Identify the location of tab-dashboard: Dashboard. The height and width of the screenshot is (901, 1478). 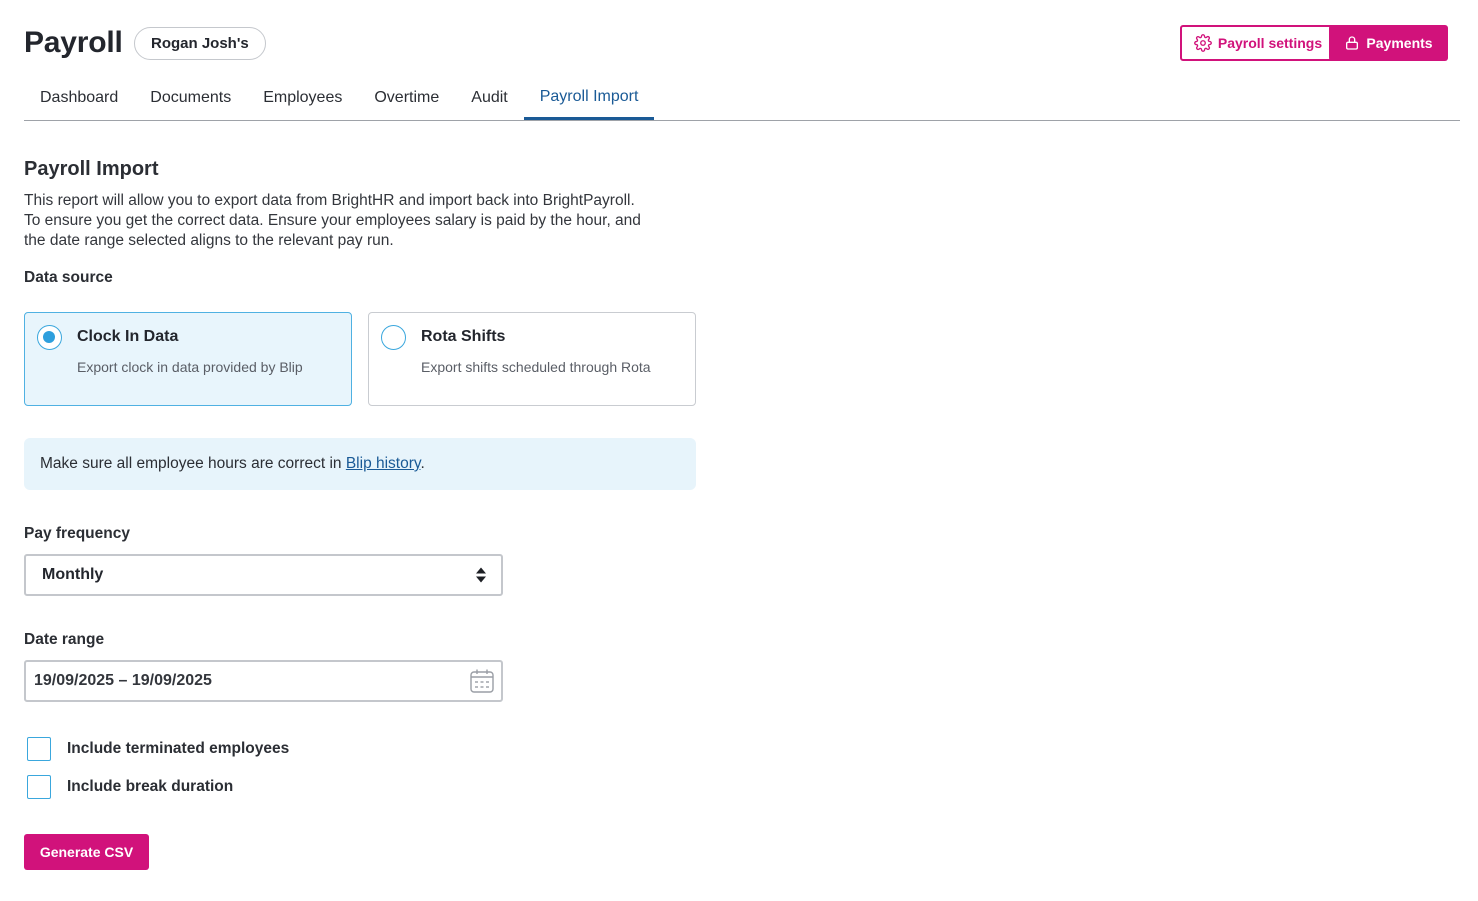
(79, 99).